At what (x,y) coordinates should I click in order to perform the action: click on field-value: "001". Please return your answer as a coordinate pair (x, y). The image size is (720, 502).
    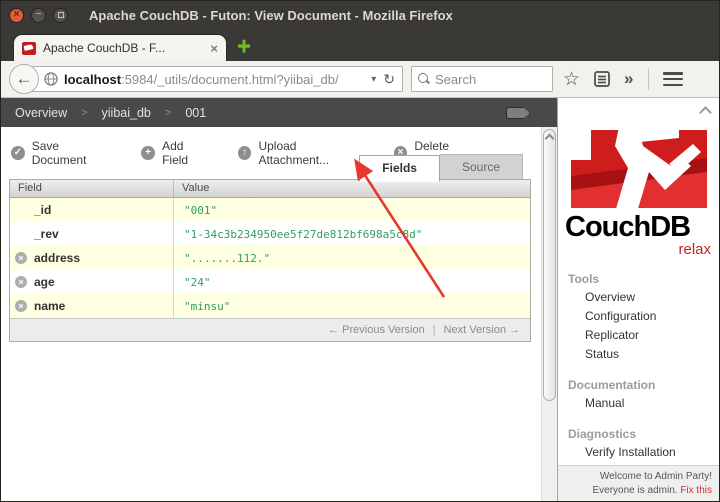
    Looking at the image, I should click on (200, 210).